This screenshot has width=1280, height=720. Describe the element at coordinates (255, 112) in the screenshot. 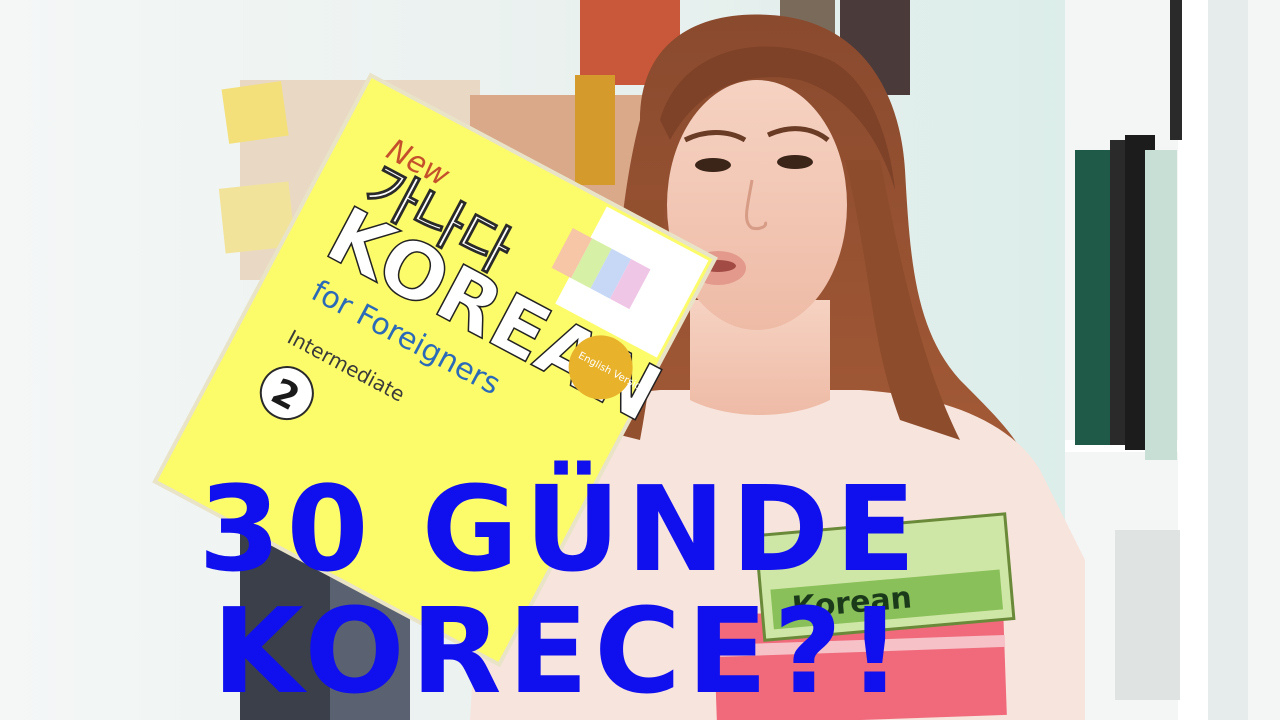

I see `sticky-note` at that location.